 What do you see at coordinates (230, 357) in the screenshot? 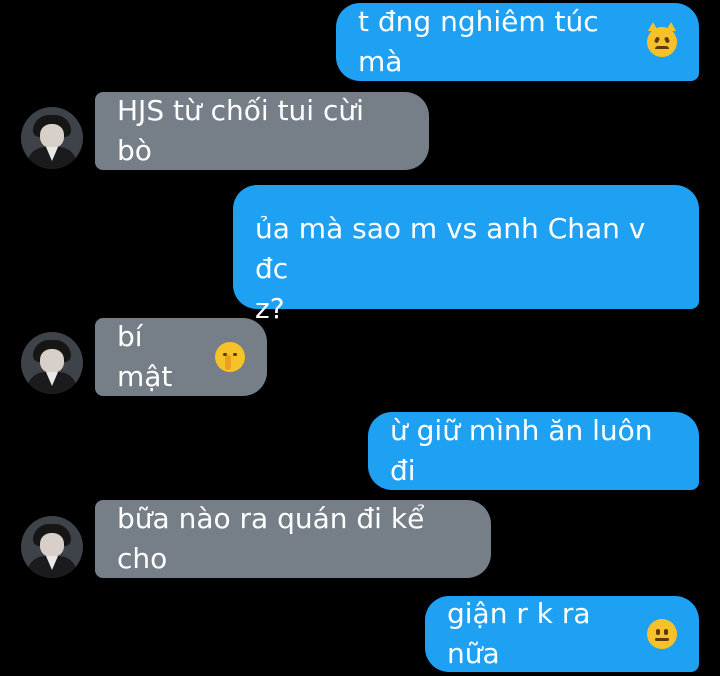
I see `shushing-face-emoji-icon` at bounding box center [230, 357].